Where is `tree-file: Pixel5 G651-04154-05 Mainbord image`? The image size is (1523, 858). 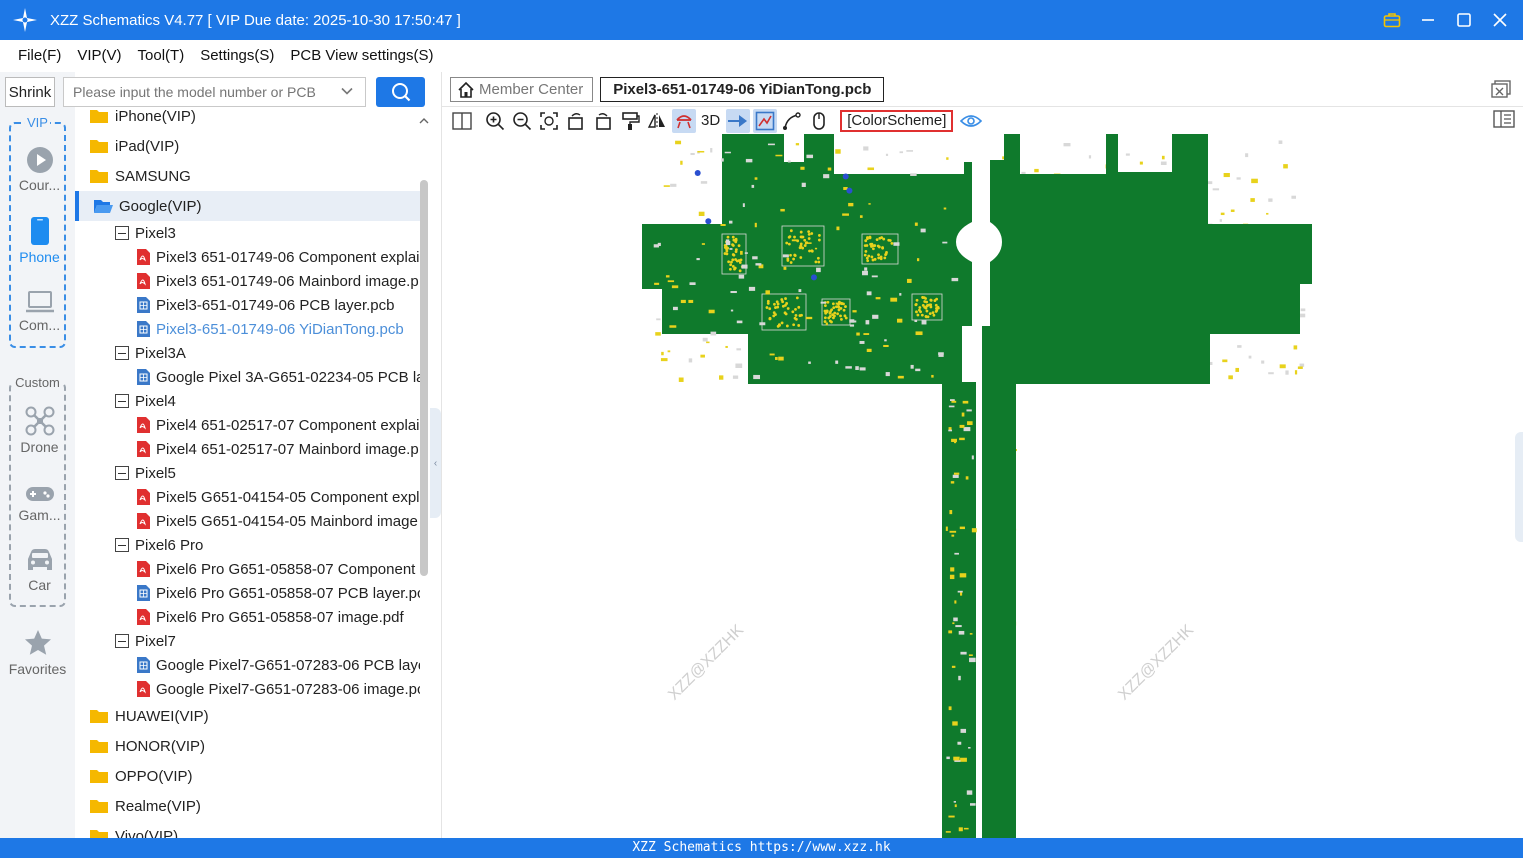 tree-file: Pixel5 G651-04154-05 Mainbord image is located at coordinates (247, 521).